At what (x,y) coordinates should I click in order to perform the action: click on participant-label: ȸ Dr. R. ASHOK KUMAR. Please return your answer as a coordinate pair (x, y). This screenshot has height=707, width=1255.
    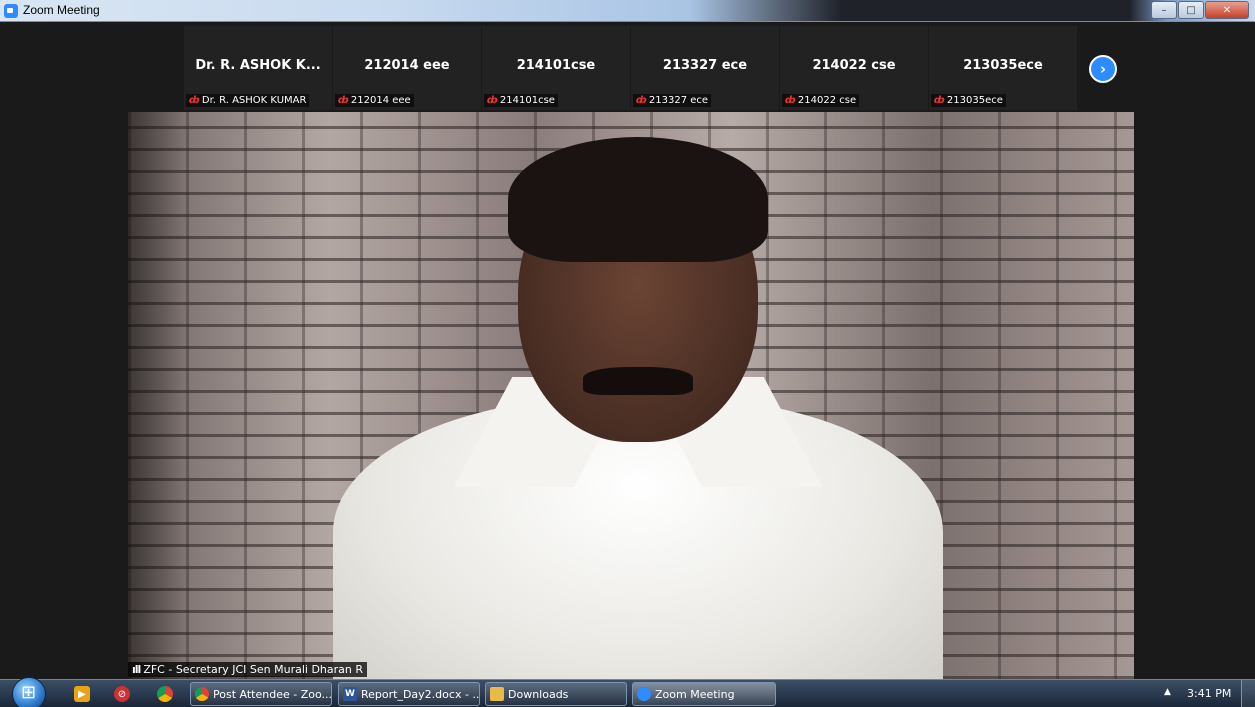
    Looking at the image, I should click on (248, 100).